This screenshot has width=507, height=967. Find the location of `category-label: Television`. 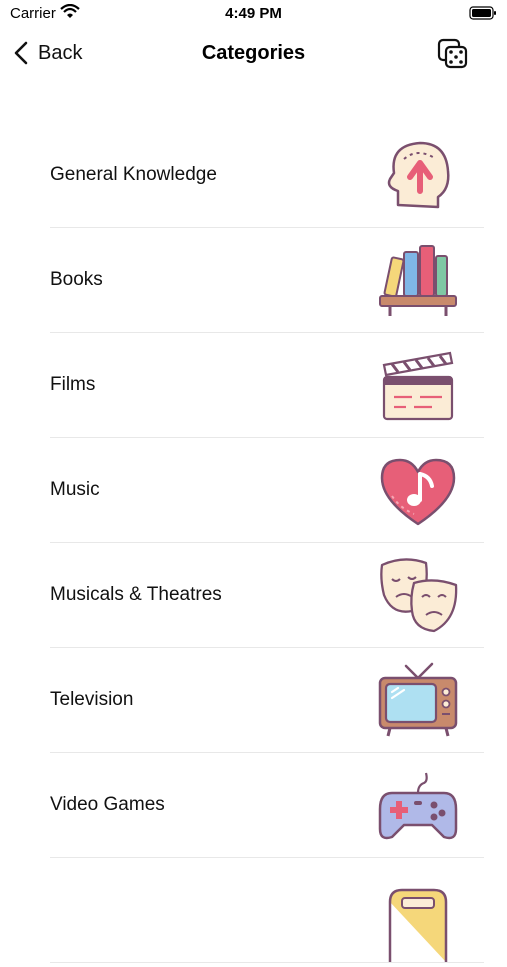

category-label: Television is located at coordinates (92, 699).